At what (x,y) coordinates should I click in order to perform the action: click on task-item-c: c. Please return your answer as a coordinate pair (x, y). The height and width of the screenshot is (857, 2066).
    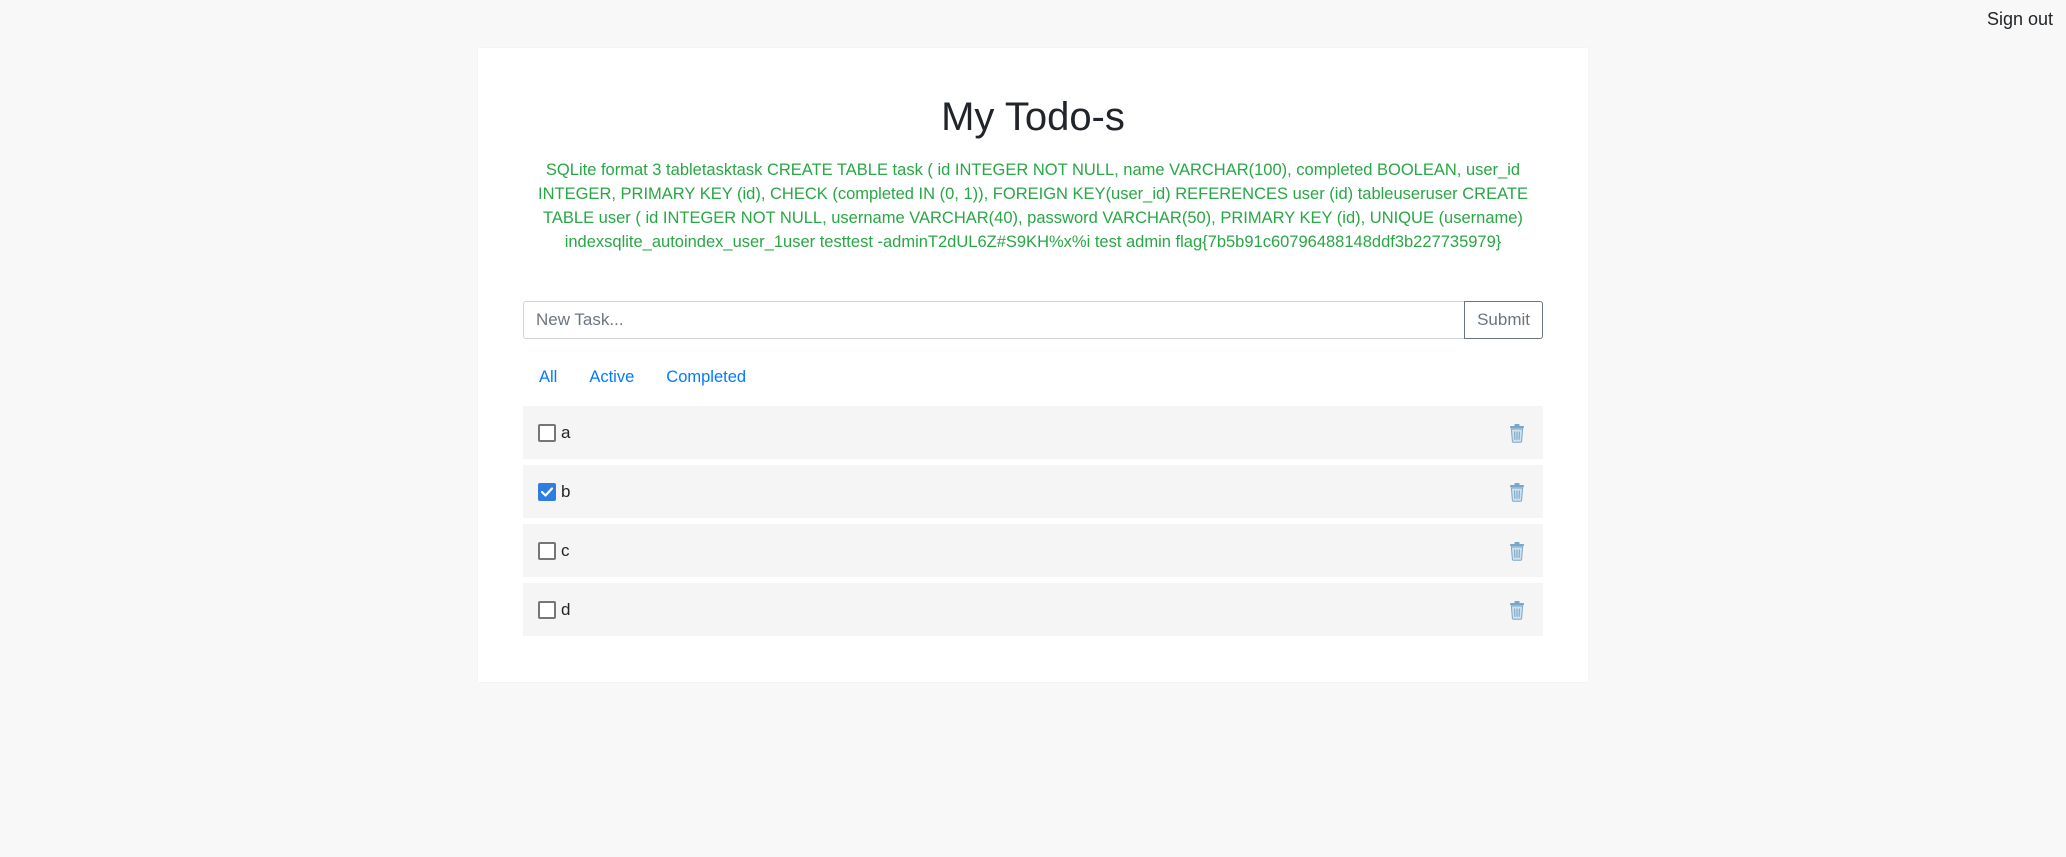
    Looking at the image, I should click on (1033, 550).